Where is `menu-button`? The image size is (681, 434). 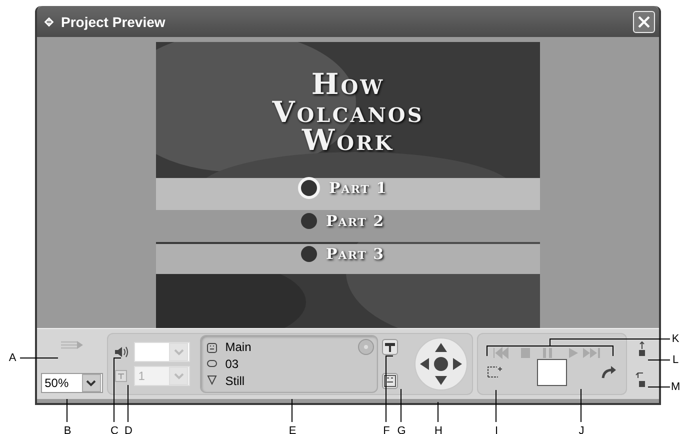
menu-button is located at coordinates (390, 381).